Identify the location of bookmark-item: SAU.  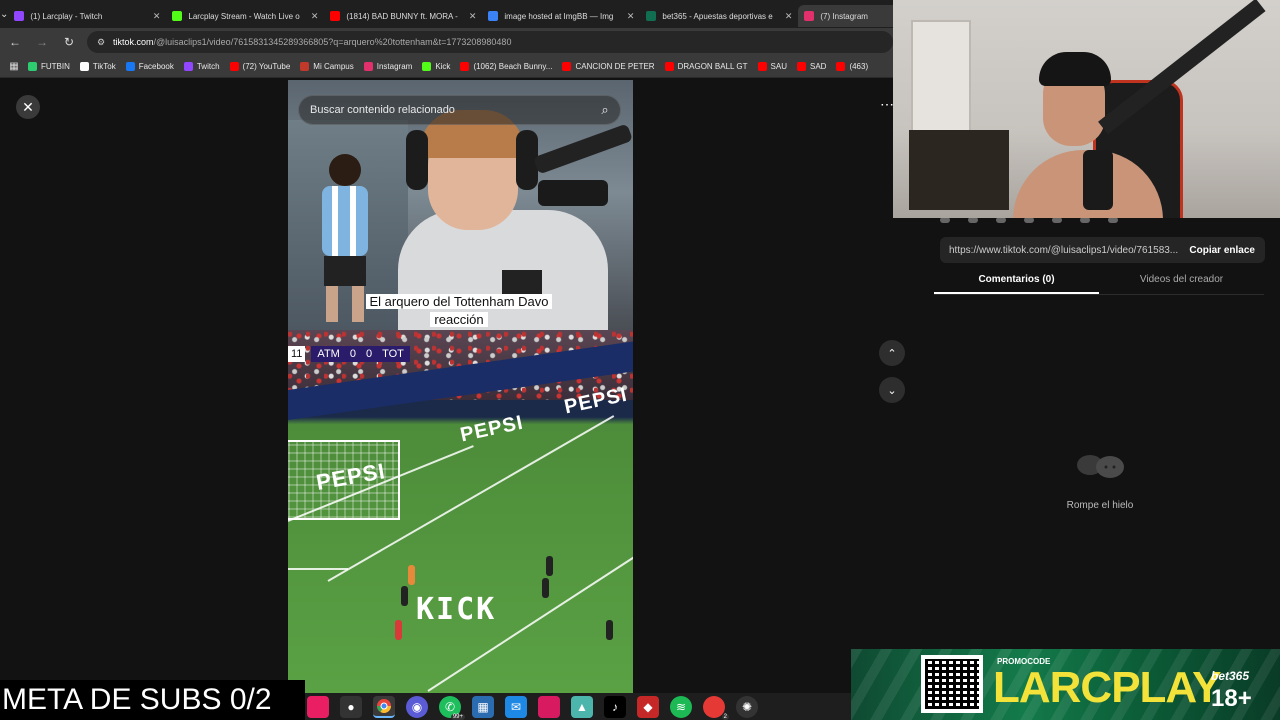
(772, 66).